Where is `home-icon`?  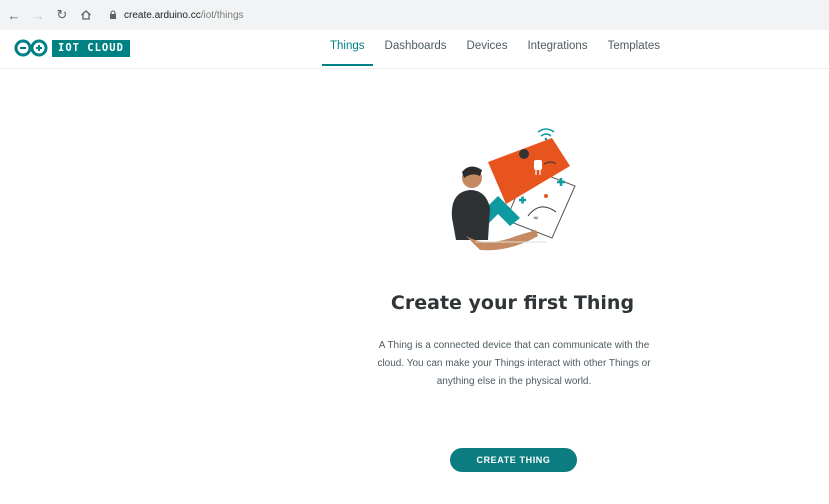
home-icon is located at coordinates (86, 15).